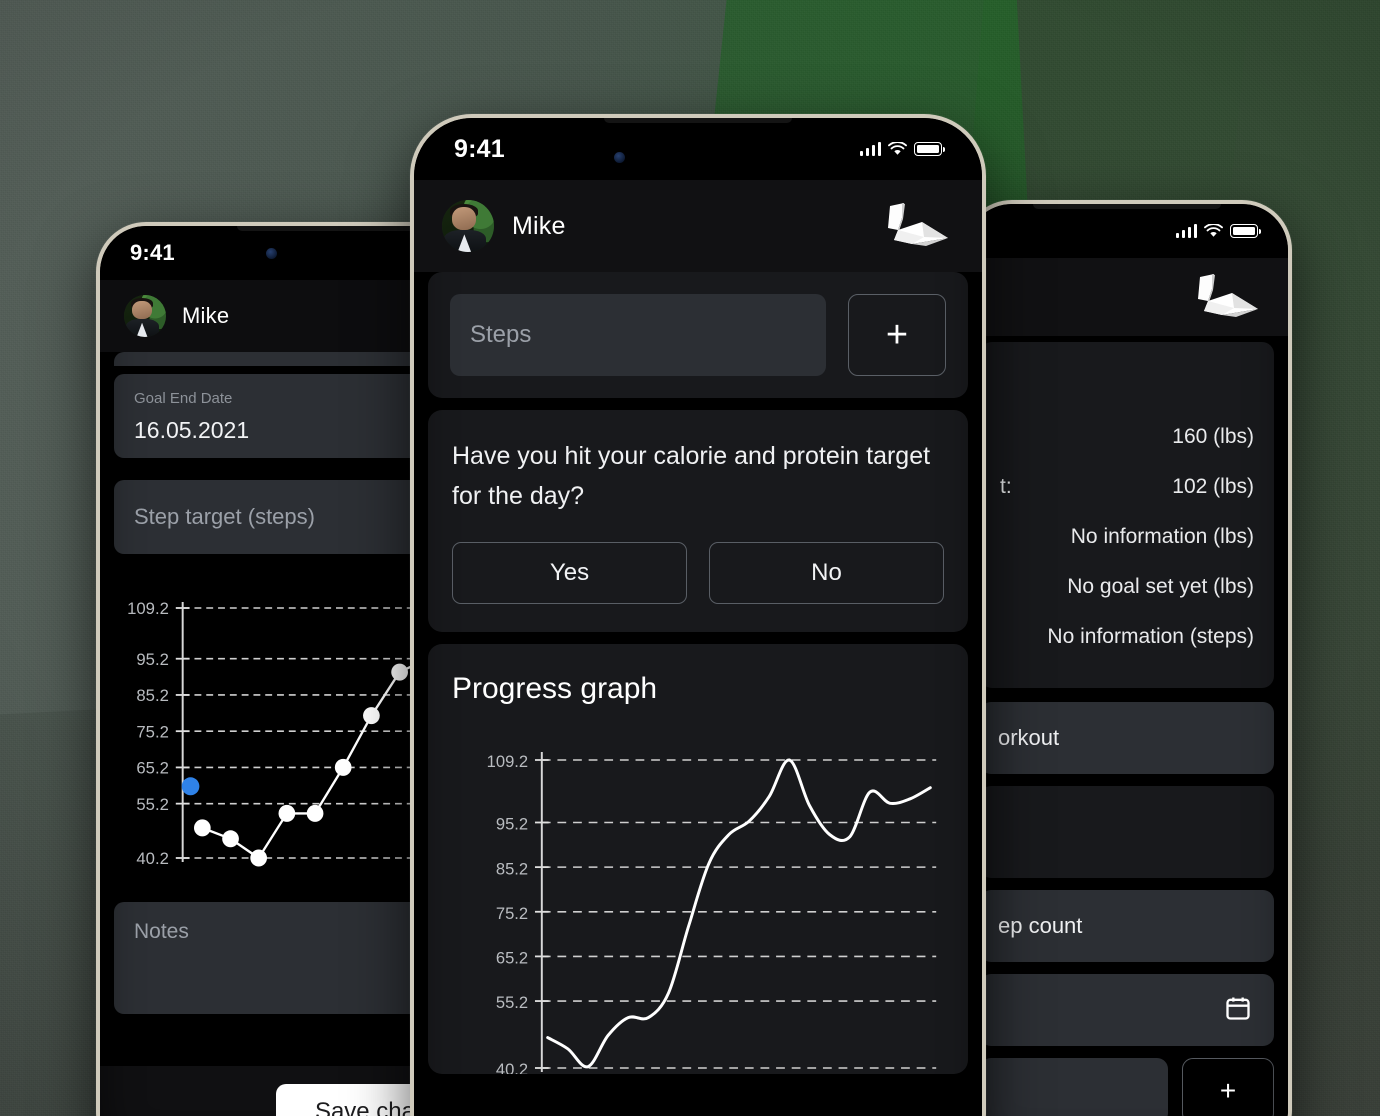 The width and height of the screenshot is (1380, 1116). I want to click on stat-row: 160 (lbs), so click(1127, 437).